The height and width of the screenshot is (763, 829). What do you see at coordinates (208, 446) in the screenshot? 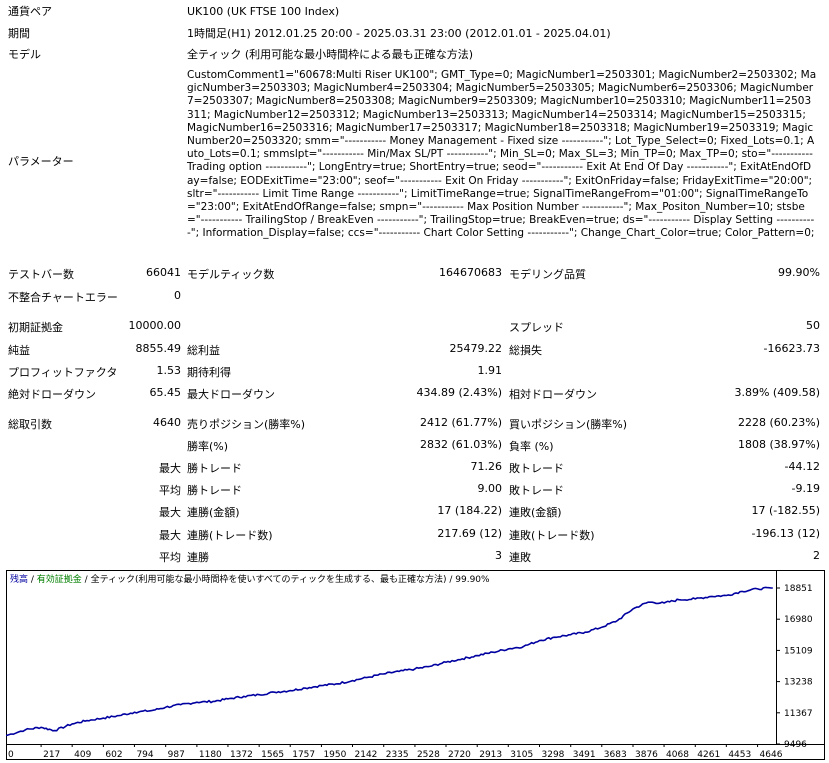
I see `winrate-label: 勝率(%)` at bounding box center [208, 446].